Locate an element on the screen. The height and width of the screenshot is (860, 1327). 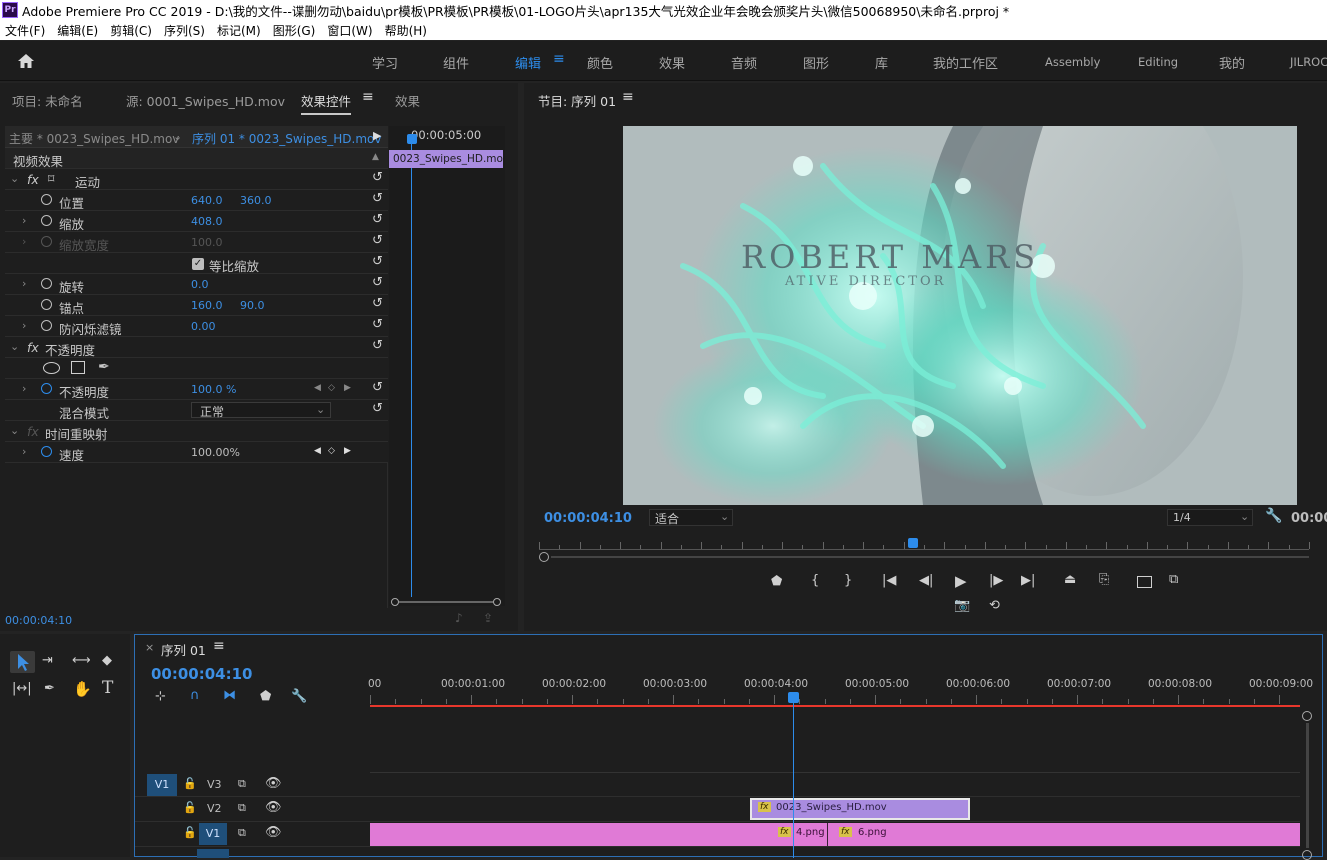
track-name-v2: V2 is located at coordinates (214, 808).